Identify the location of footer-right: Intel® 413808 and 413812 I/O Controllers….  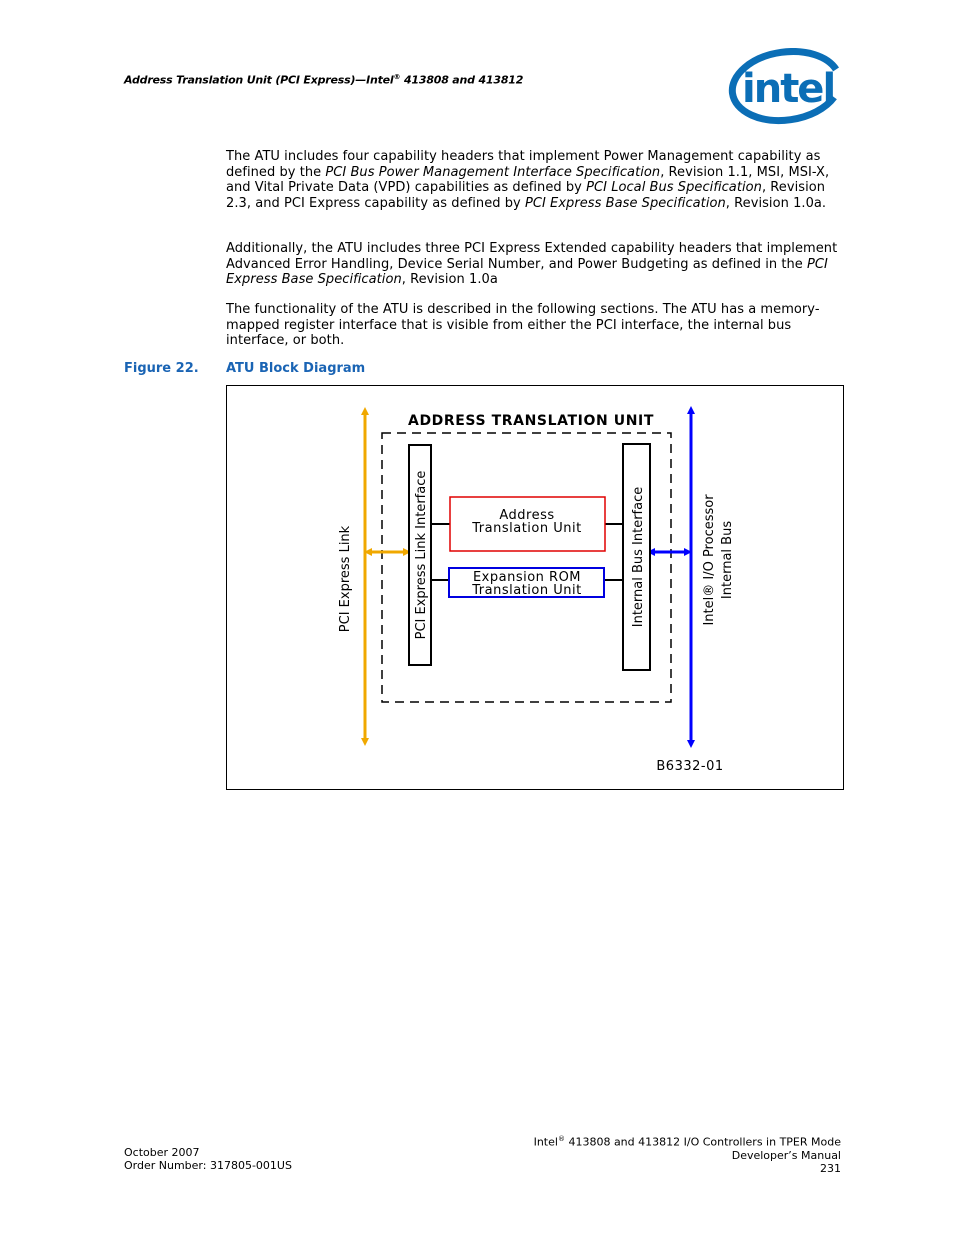
(687, 1154).